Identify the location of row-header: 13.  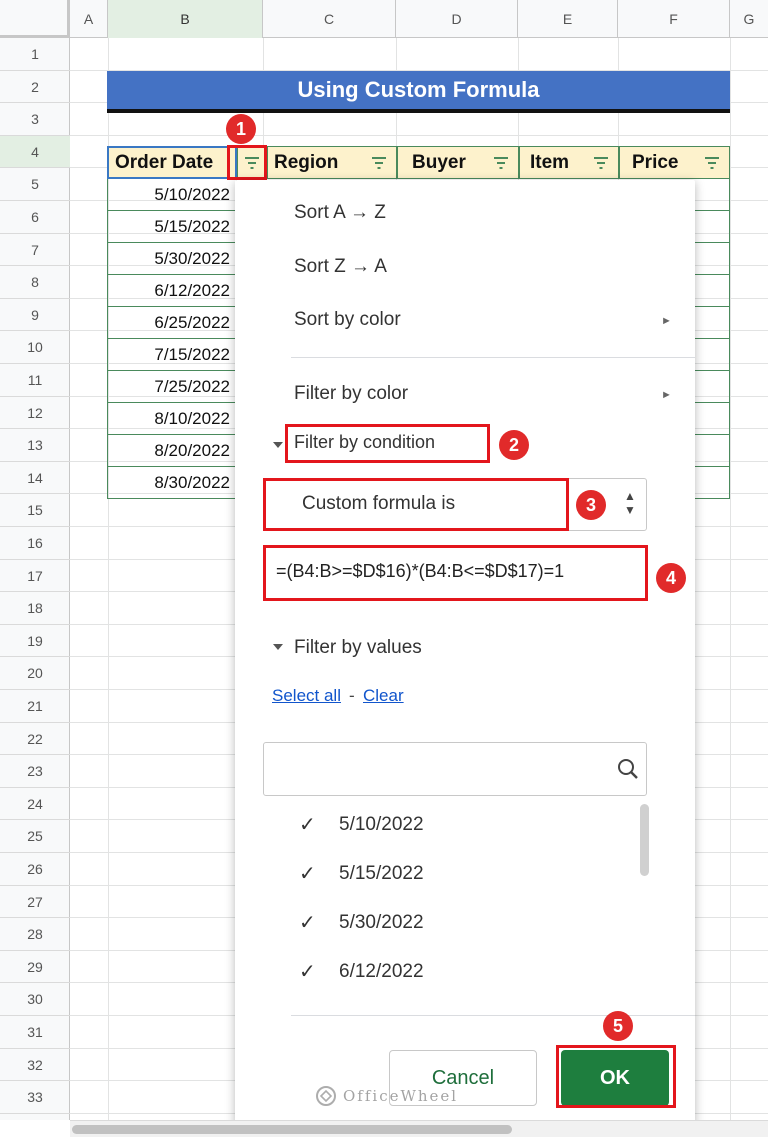
(35, 445).